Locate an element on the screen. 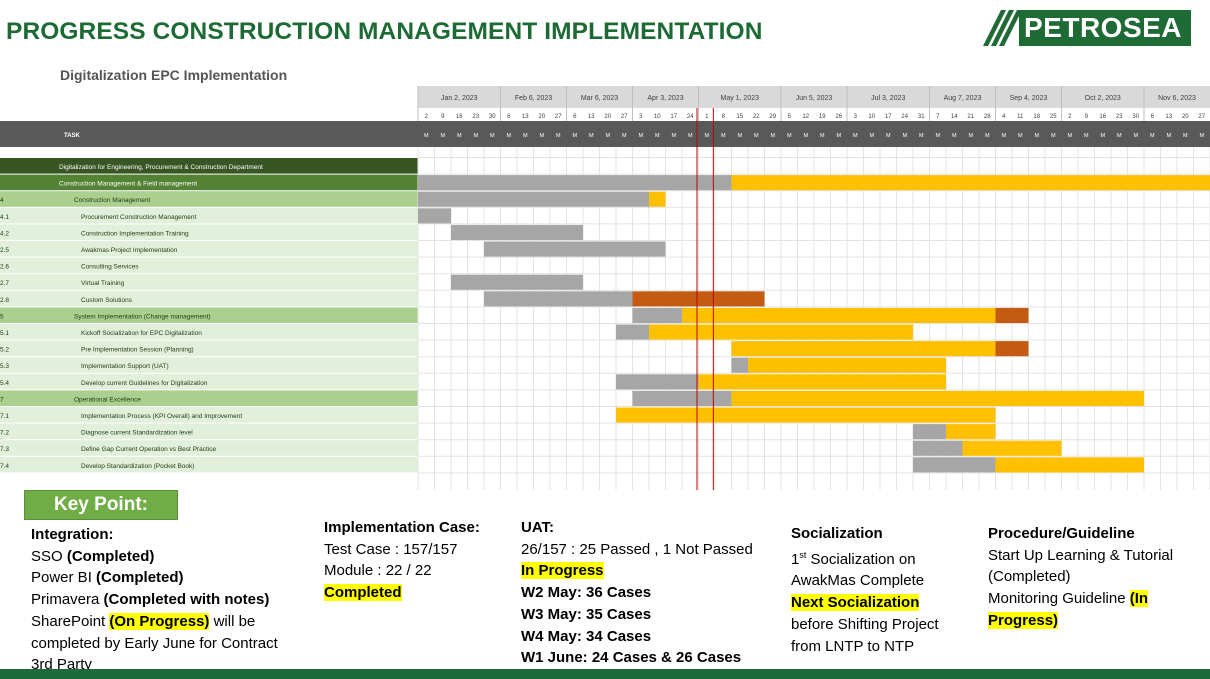 The width and height of the screenshot is (1210, 679). task-name: Develop Standardization (Pocket Book) is located at coordinates (137, 466).